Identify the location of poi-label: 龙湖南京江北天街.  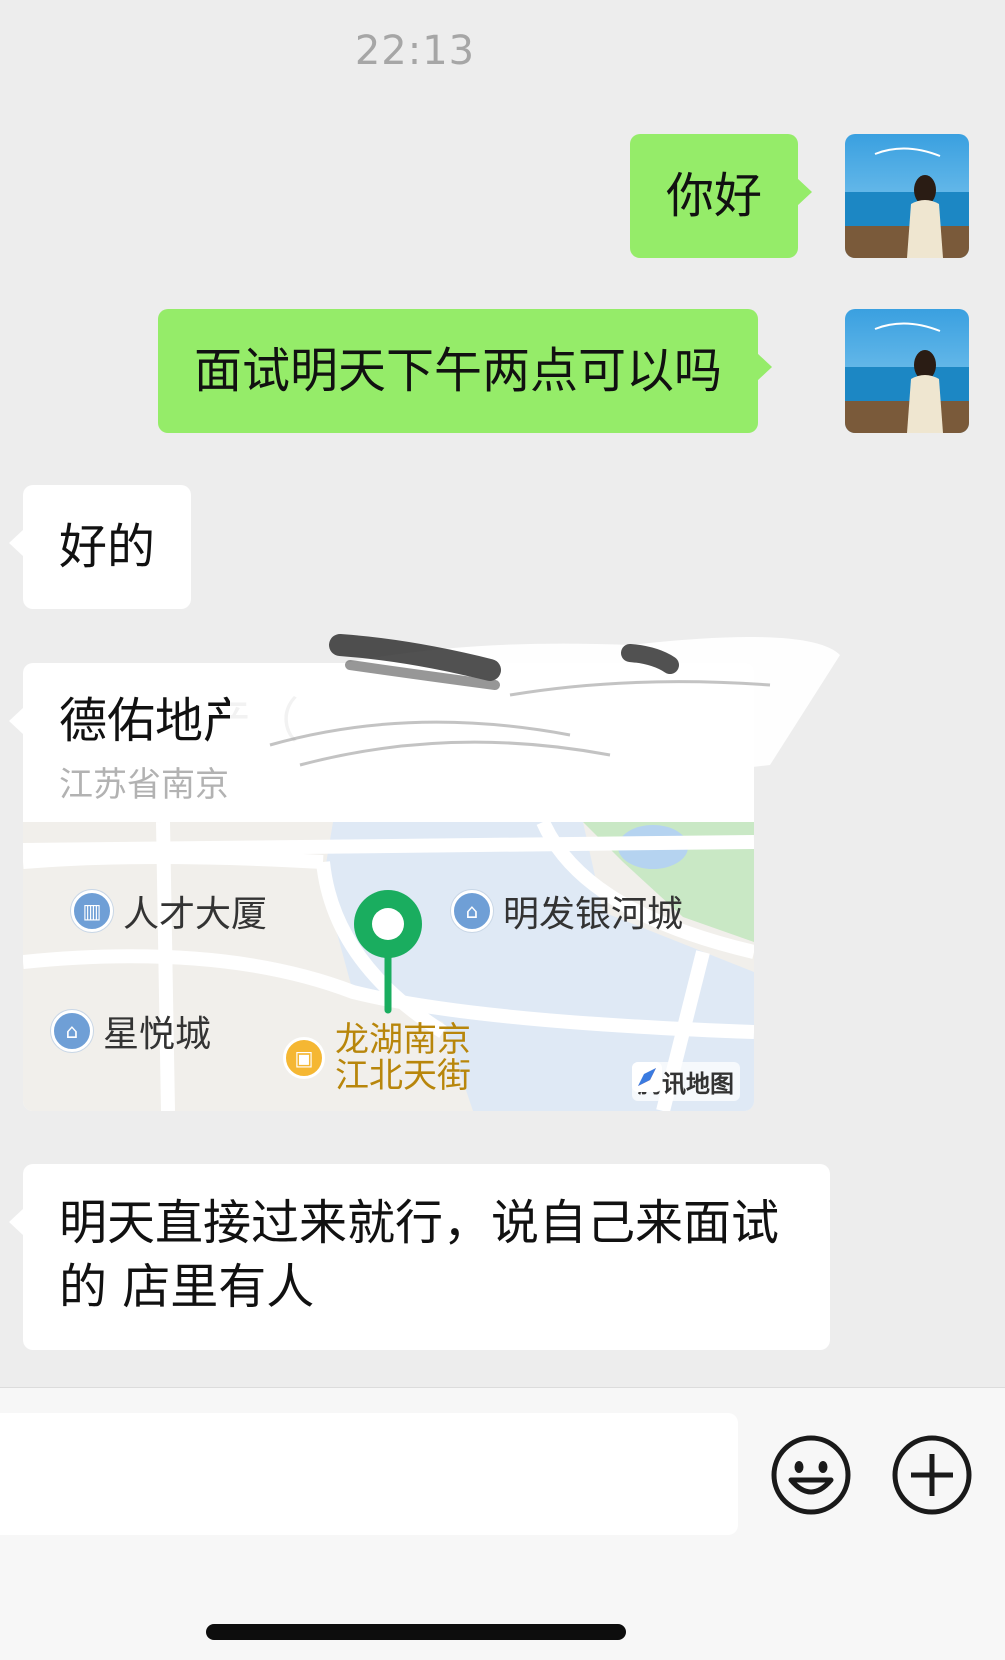
(403, 1058).